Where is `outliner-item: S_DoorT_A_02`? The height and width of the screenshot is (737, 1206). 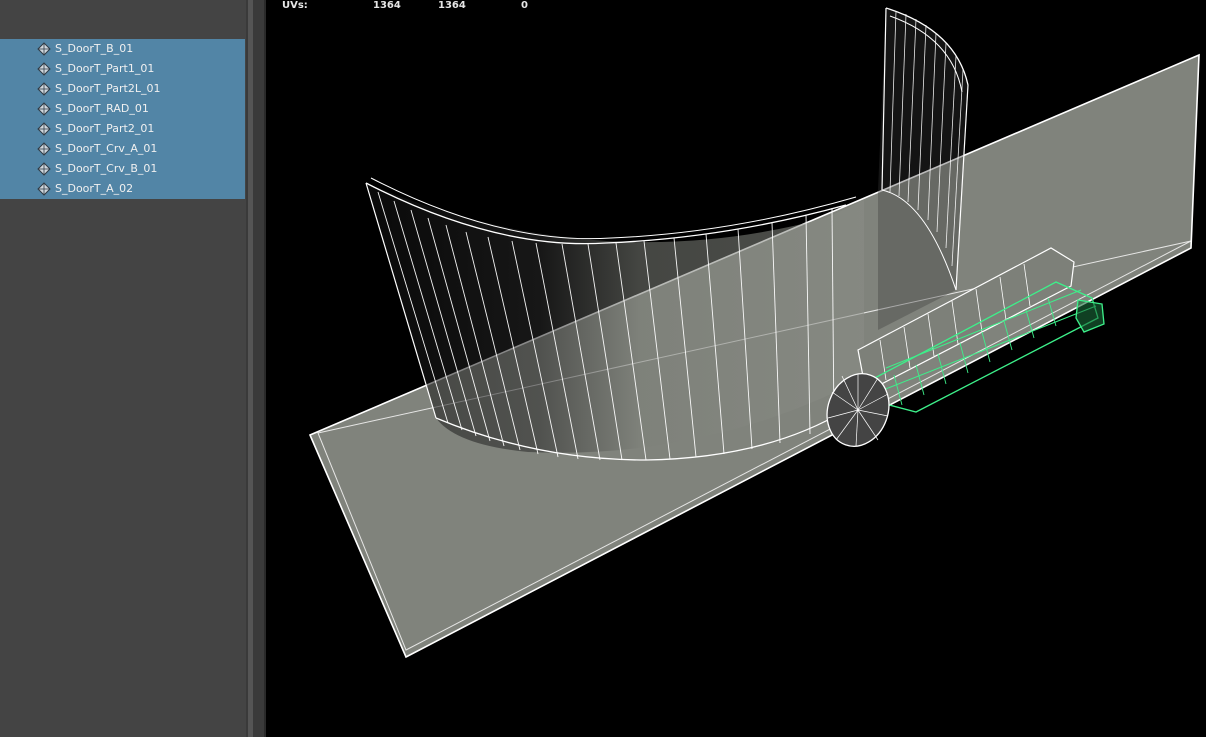 outliner-item: S_DoorT_A_02 is located at coordinates (122, 189).